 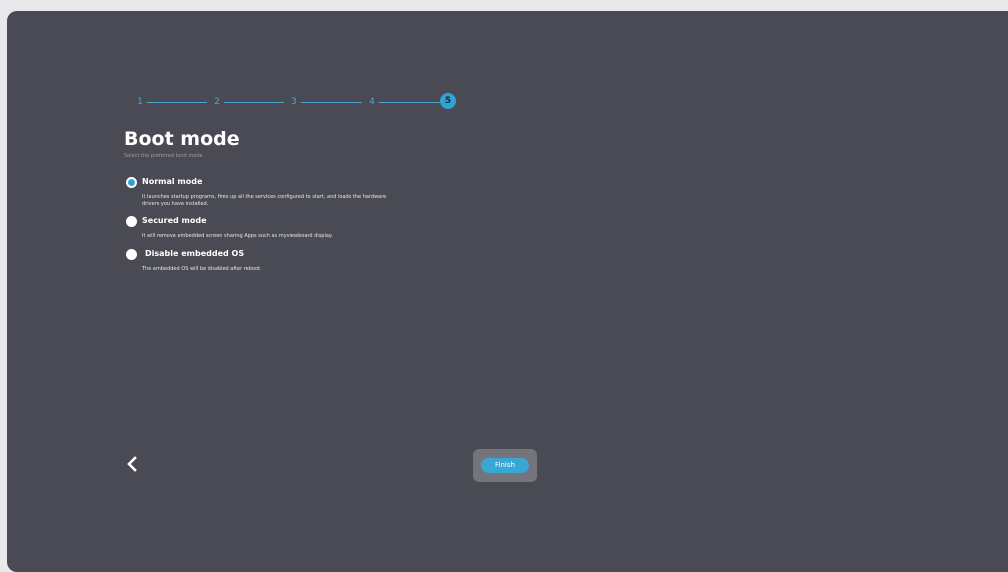 What do you see at coordinates (172, 181) in the screenshot?
I see `option-label: Normal mode` at bounding box center [172, 181].